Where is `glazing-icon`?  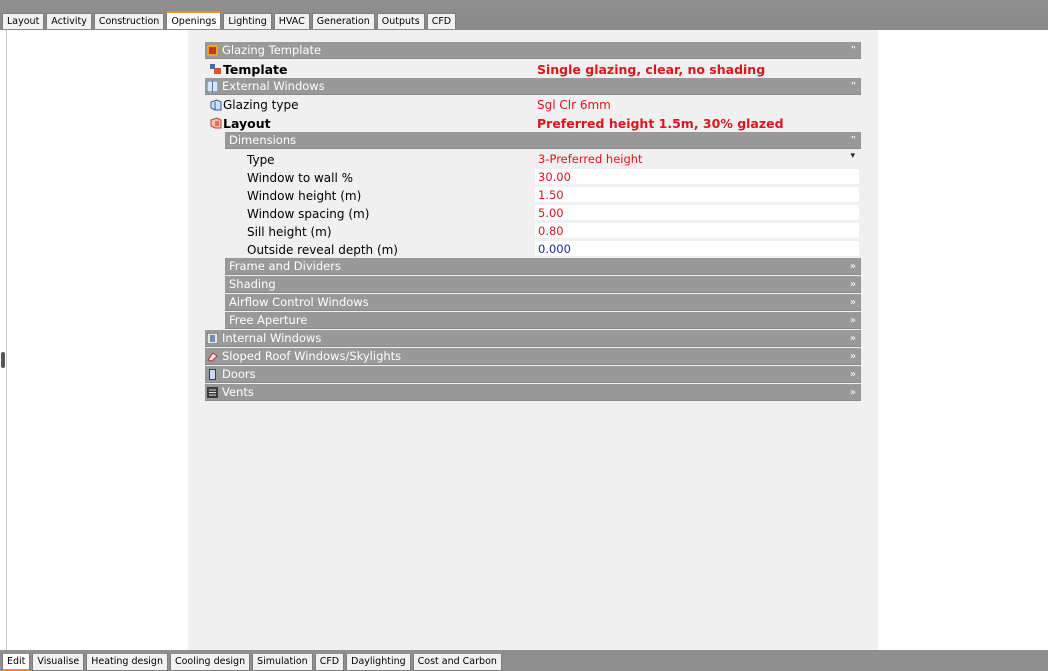 glazing-icon is located at coordinates (216, 105).